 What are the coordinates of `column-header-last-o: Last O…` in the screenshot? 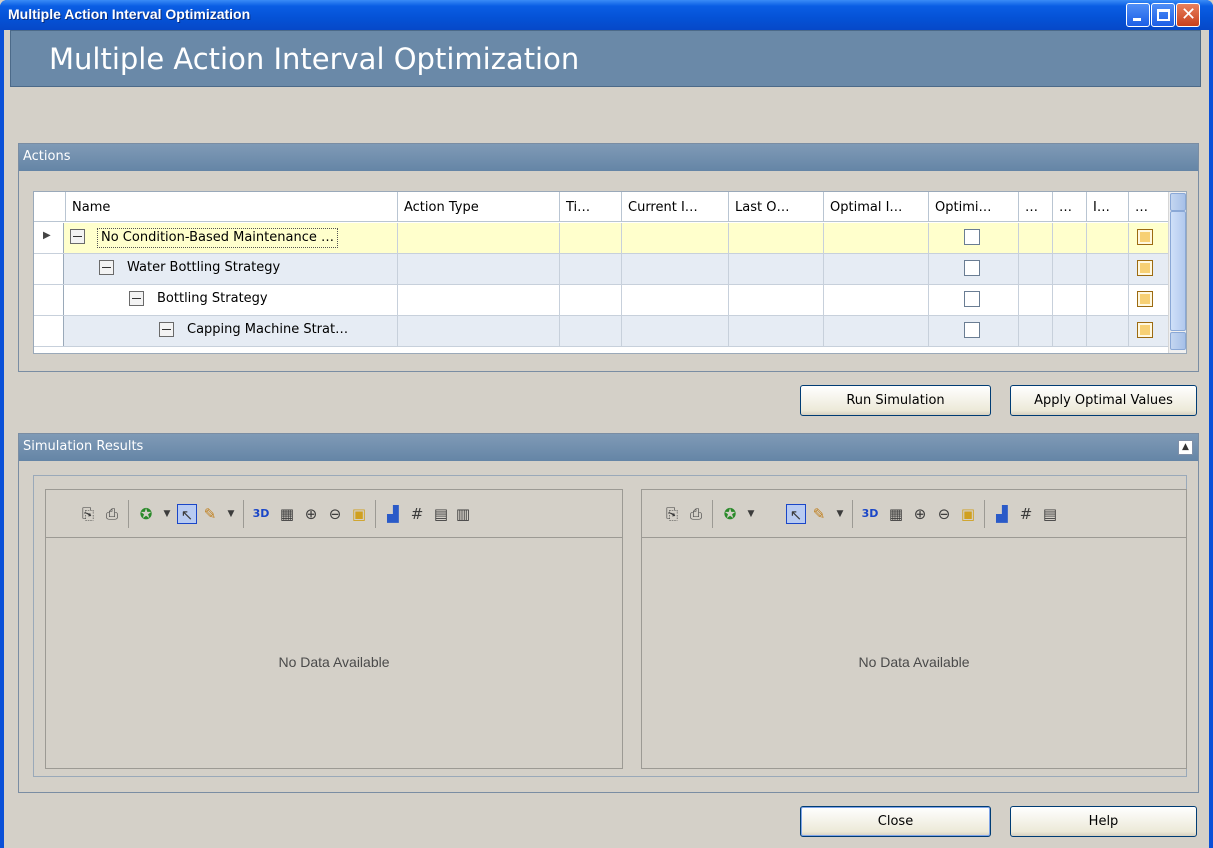 It's located at (775, 207).